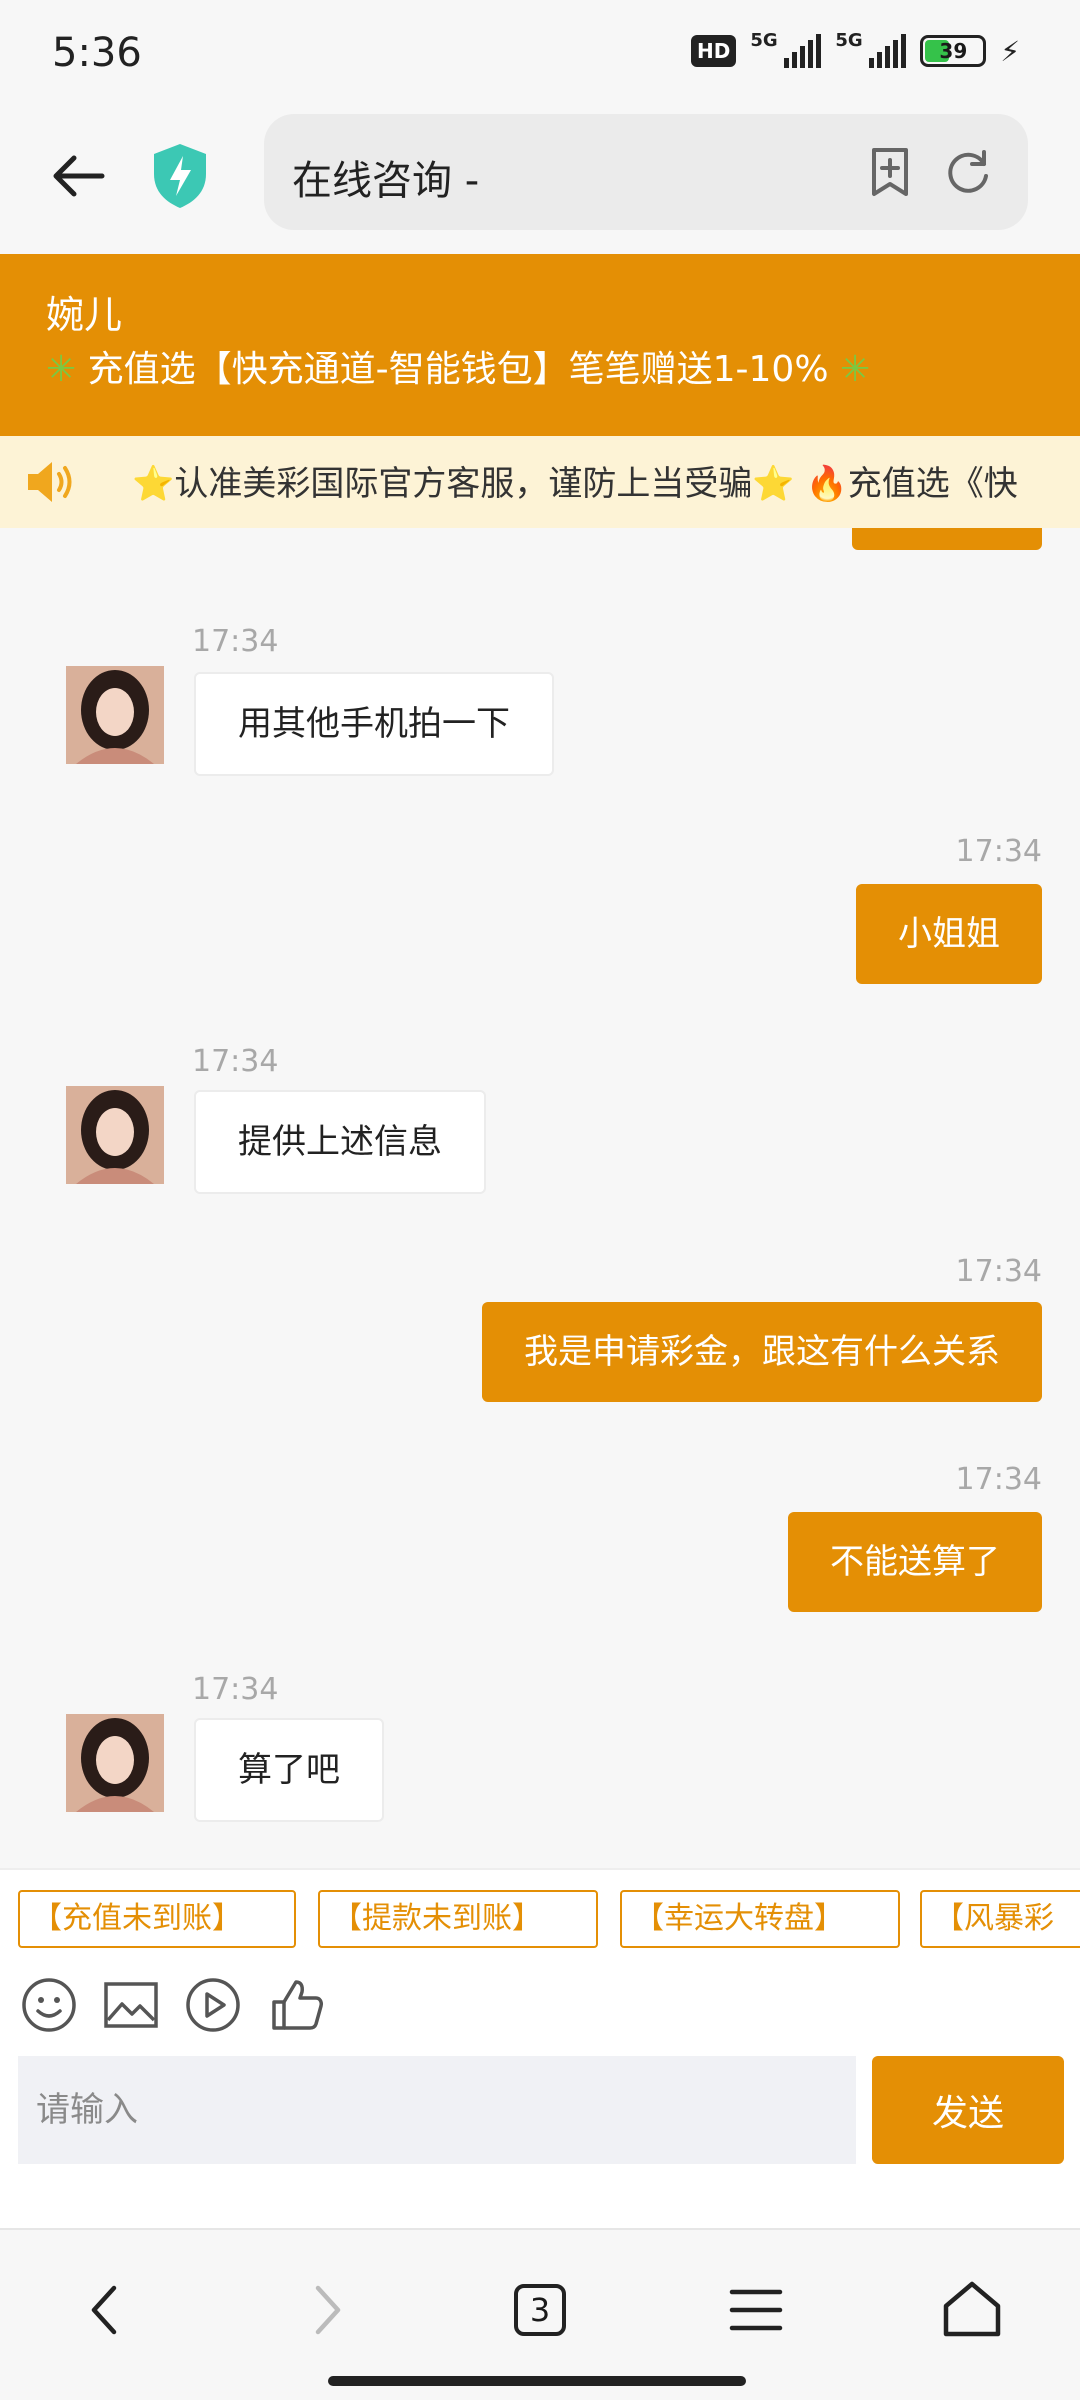  Describe the element at coordinates (1010, 51) in the screenshot. I see `charging-icon: ⚡` at that location.